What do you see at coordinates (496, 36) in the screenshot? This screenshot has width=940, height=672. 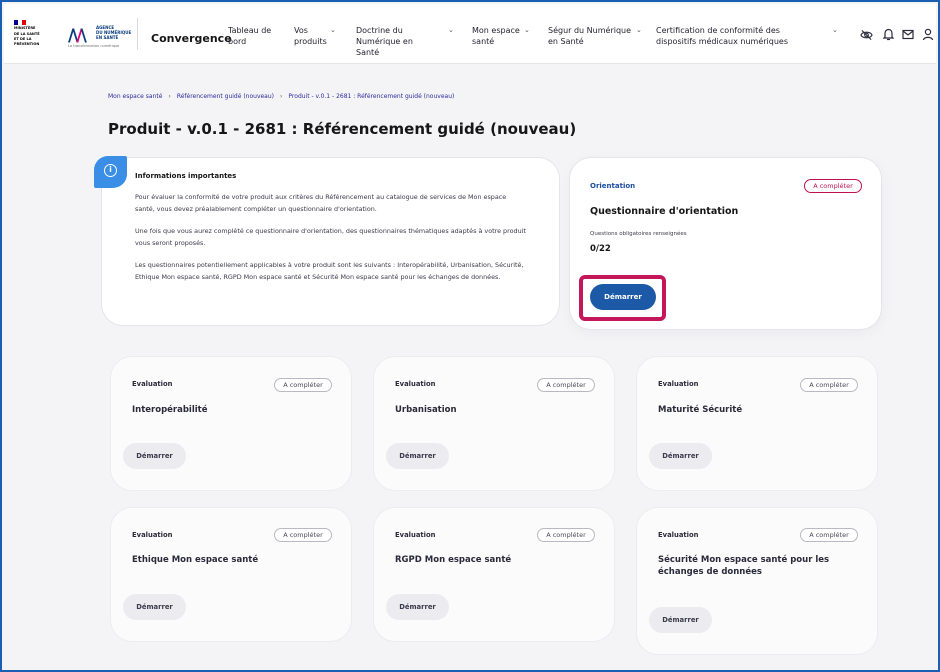 I see `nav-item-label: Mon espace santé` at bounding box center [496, 36].